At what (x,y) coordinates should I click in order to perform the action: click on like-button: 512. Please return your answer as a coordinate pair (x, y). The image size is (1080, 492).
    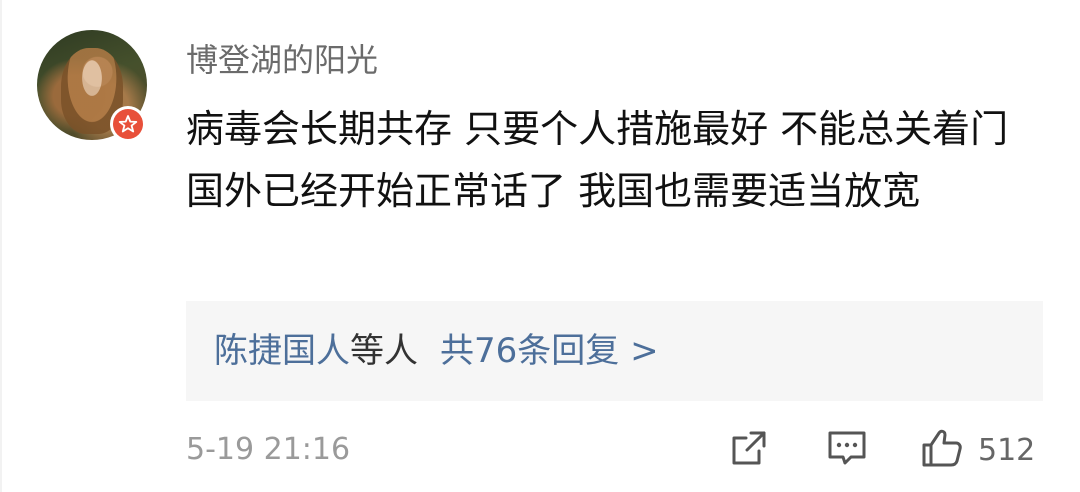
    Looking at the image, I should click on (977, 450).